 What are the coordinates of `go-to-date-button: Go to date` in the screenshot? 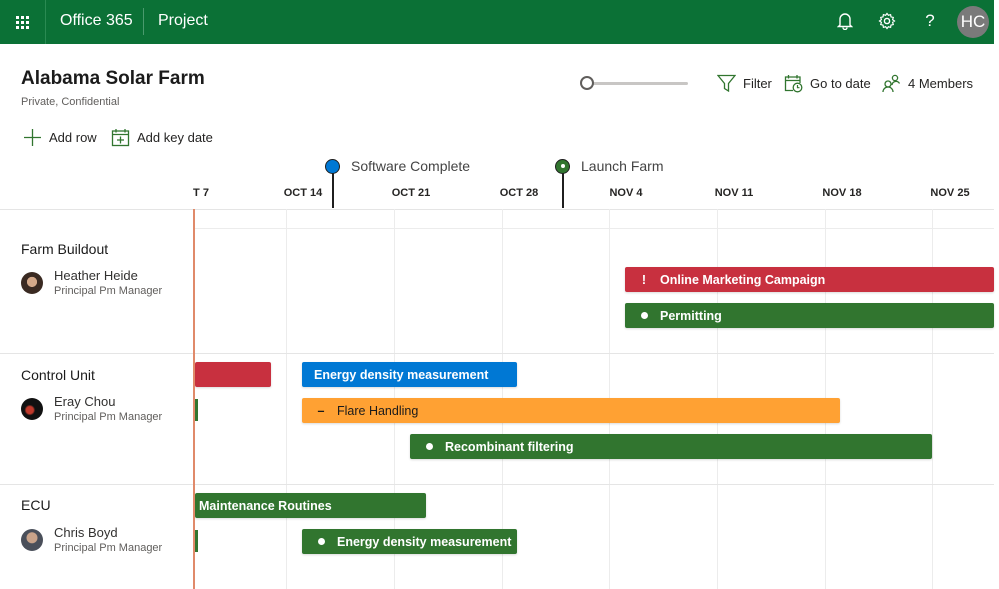 It's located at (827, 83).